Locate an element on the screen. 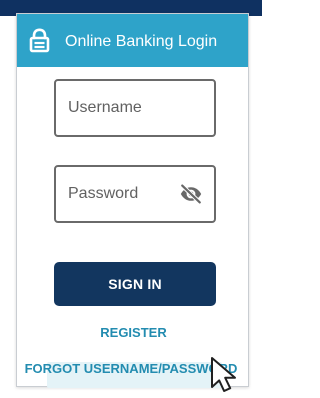  sign-in-button: SIGN IN is located at coordinates (135, 284).